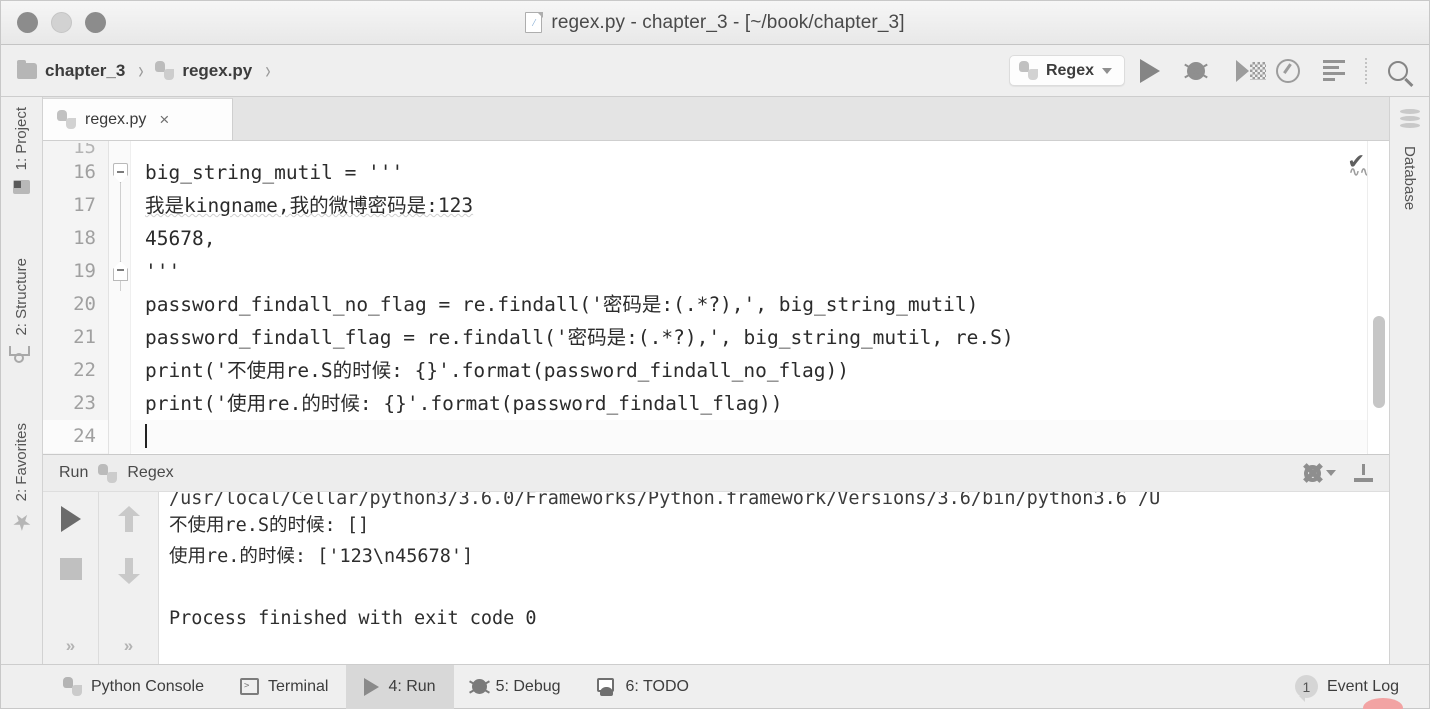 The height and width of the screenshot is (709, 1430). Describe the element at coordinates (534, 22) in the screenshot. I see `python-file-icon: /` at that location.